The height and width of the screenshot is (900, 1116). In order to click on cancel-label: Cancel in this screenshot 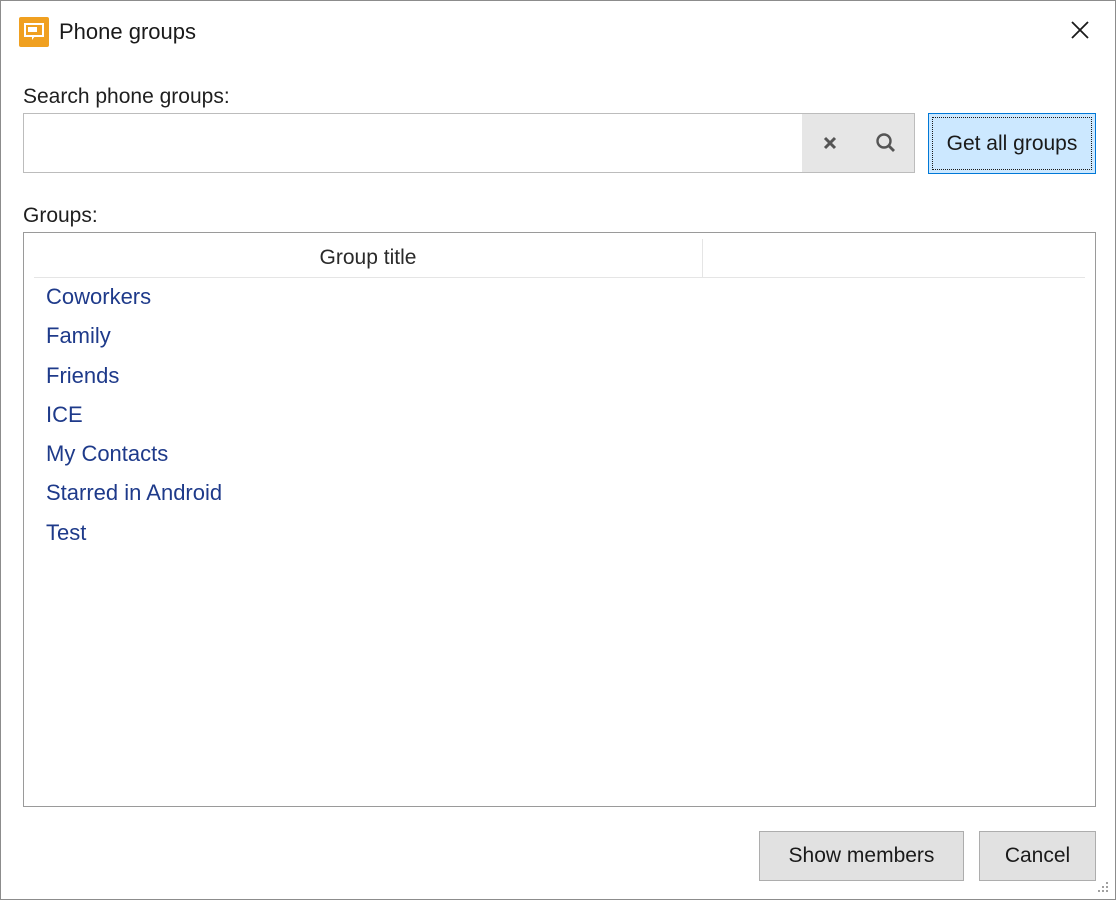, I will do `click(1037, 855)`.